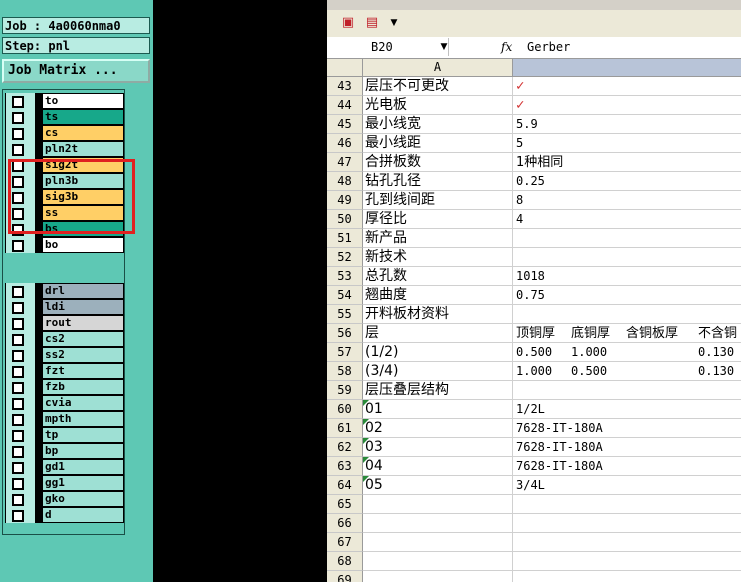 The image size is (741, 582). What do you see at coordinates (438, 428) in the screenshot?
I see `cell-a: 02` at bounding box center [438, 428].